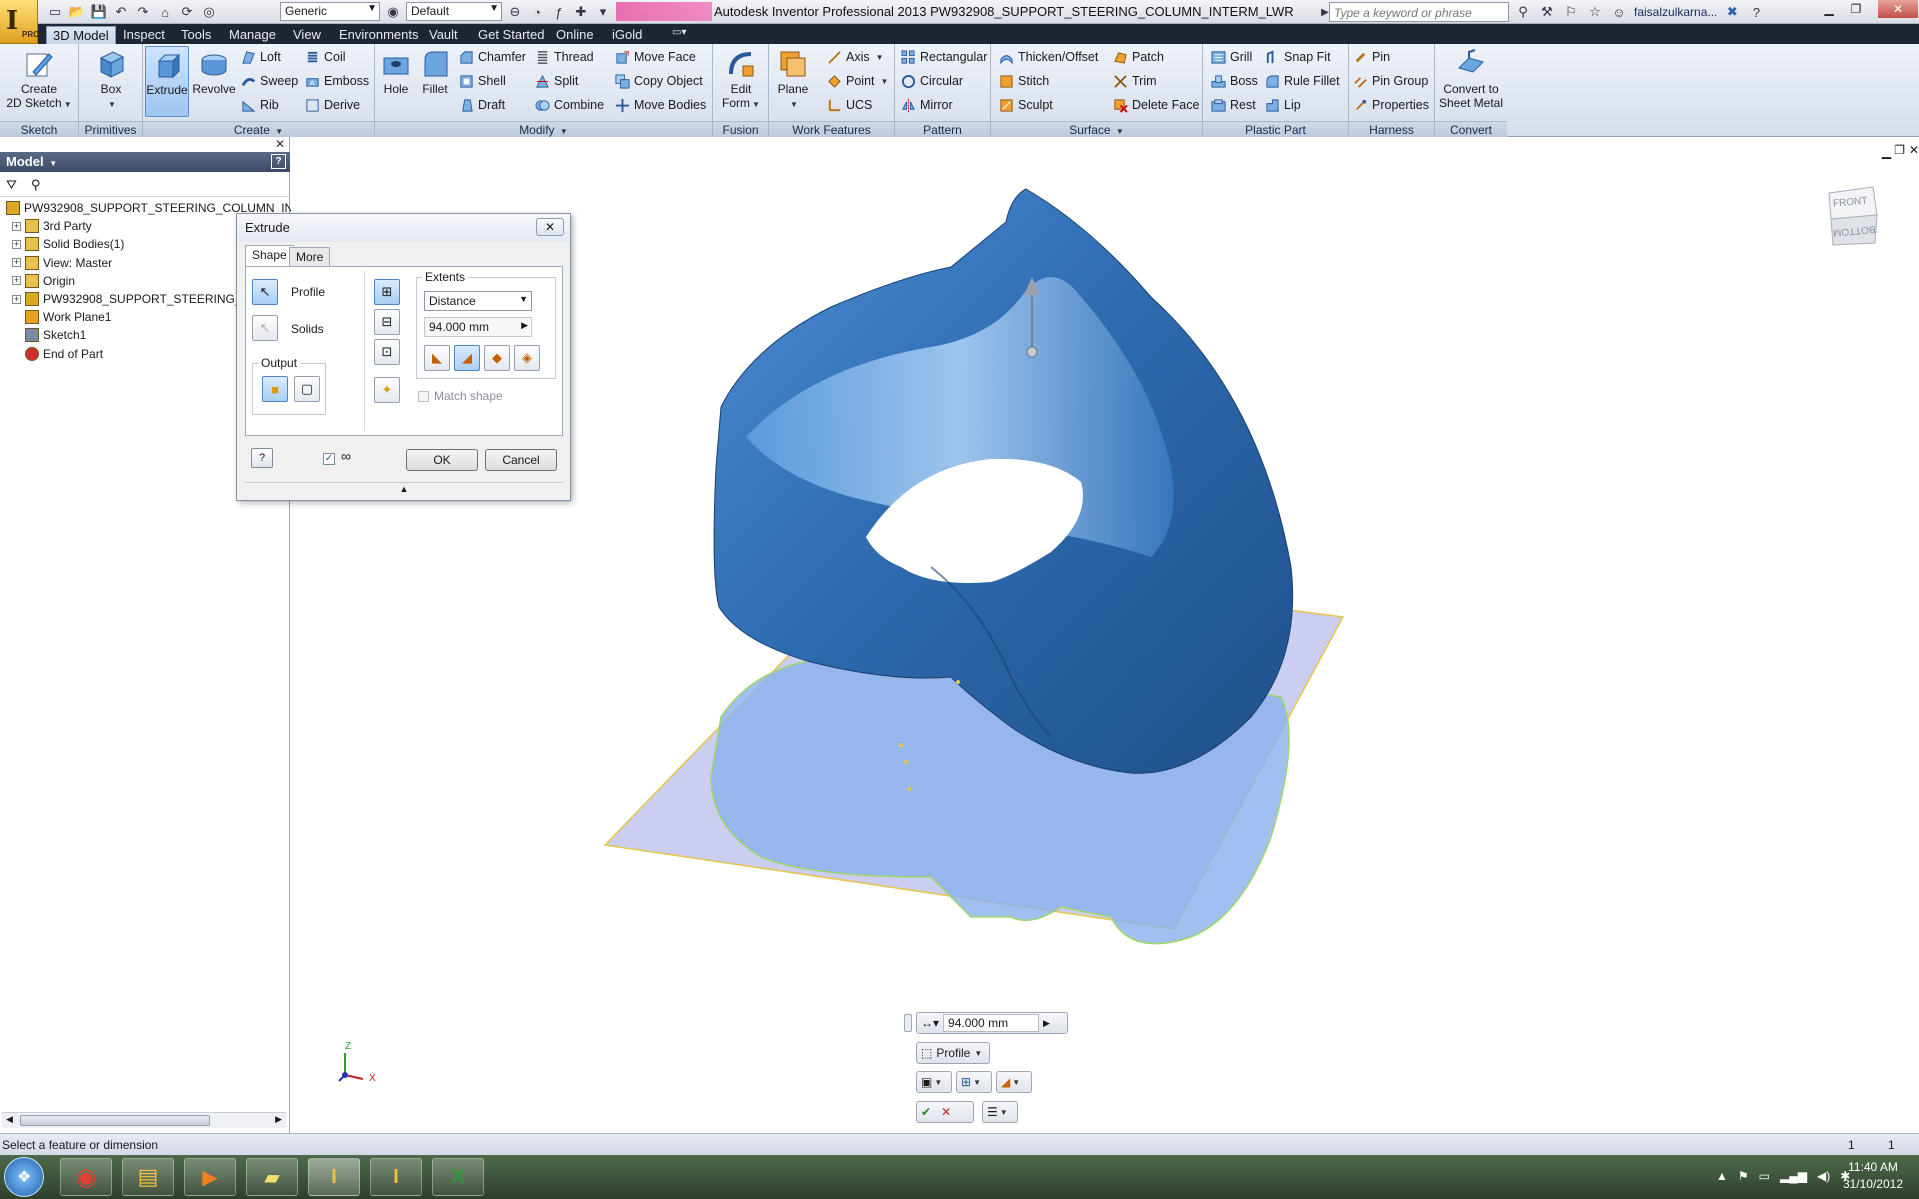  What do you see at coordinates (145, 162) in the screenshot?
I see `browser-header: Model ▼ ?` at bounding box center [145, 162].